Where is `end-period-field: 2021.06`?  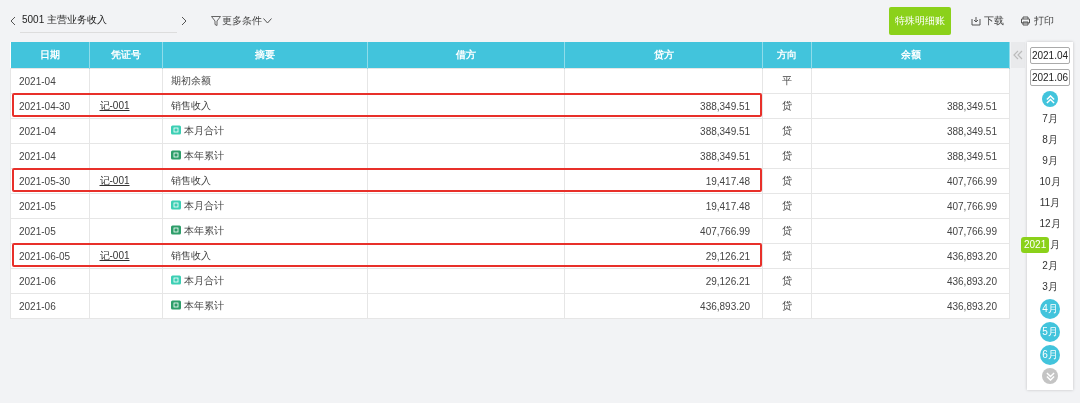 end-period-field: 2021.06 is located at coordinates (1050, 77).